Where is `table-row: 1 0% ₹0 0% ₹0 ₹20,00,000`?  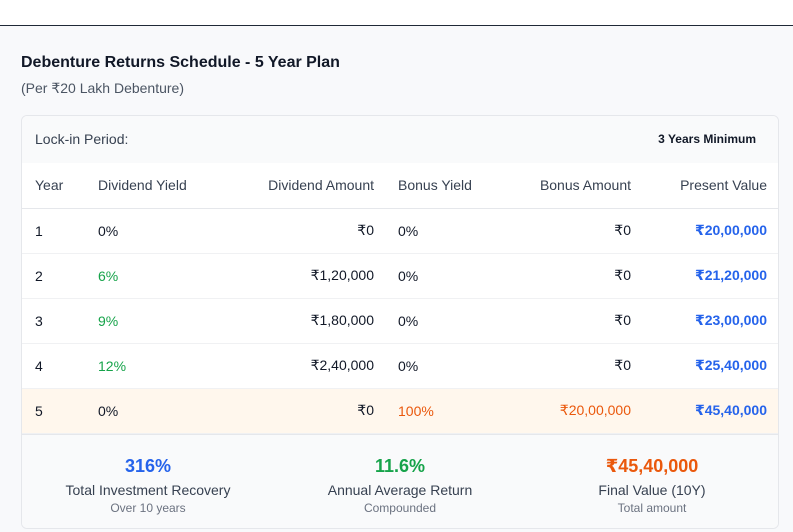
table-row: 1 0% ₹0 0% ₹0 ₹20,00,000 is located at coordinates (400, 231).